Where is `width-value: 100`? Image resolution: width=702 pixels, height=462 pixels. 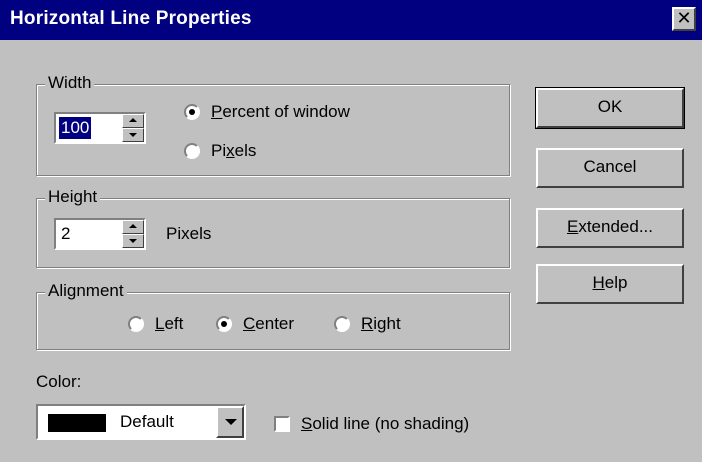
width-value: 100 is located at coordinates (75, 128).